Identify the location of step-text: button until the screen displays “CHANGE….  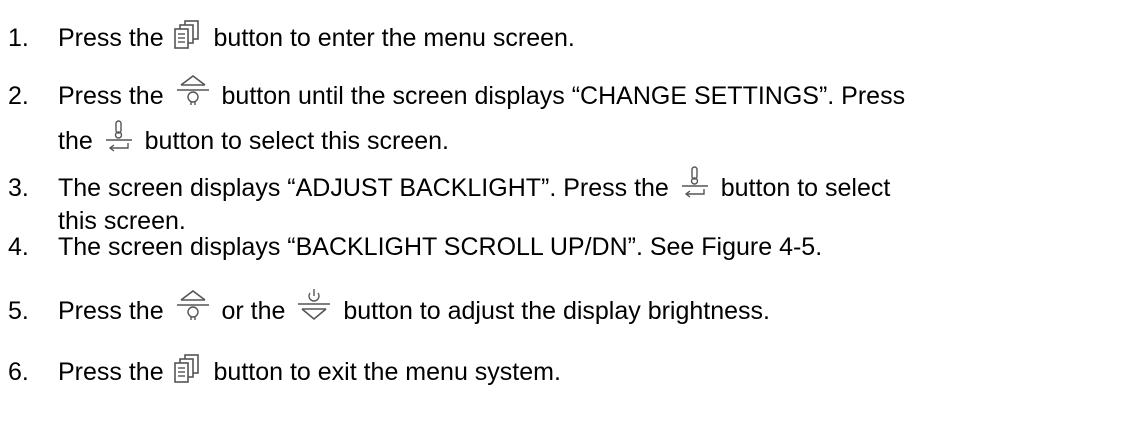
(560, 96).